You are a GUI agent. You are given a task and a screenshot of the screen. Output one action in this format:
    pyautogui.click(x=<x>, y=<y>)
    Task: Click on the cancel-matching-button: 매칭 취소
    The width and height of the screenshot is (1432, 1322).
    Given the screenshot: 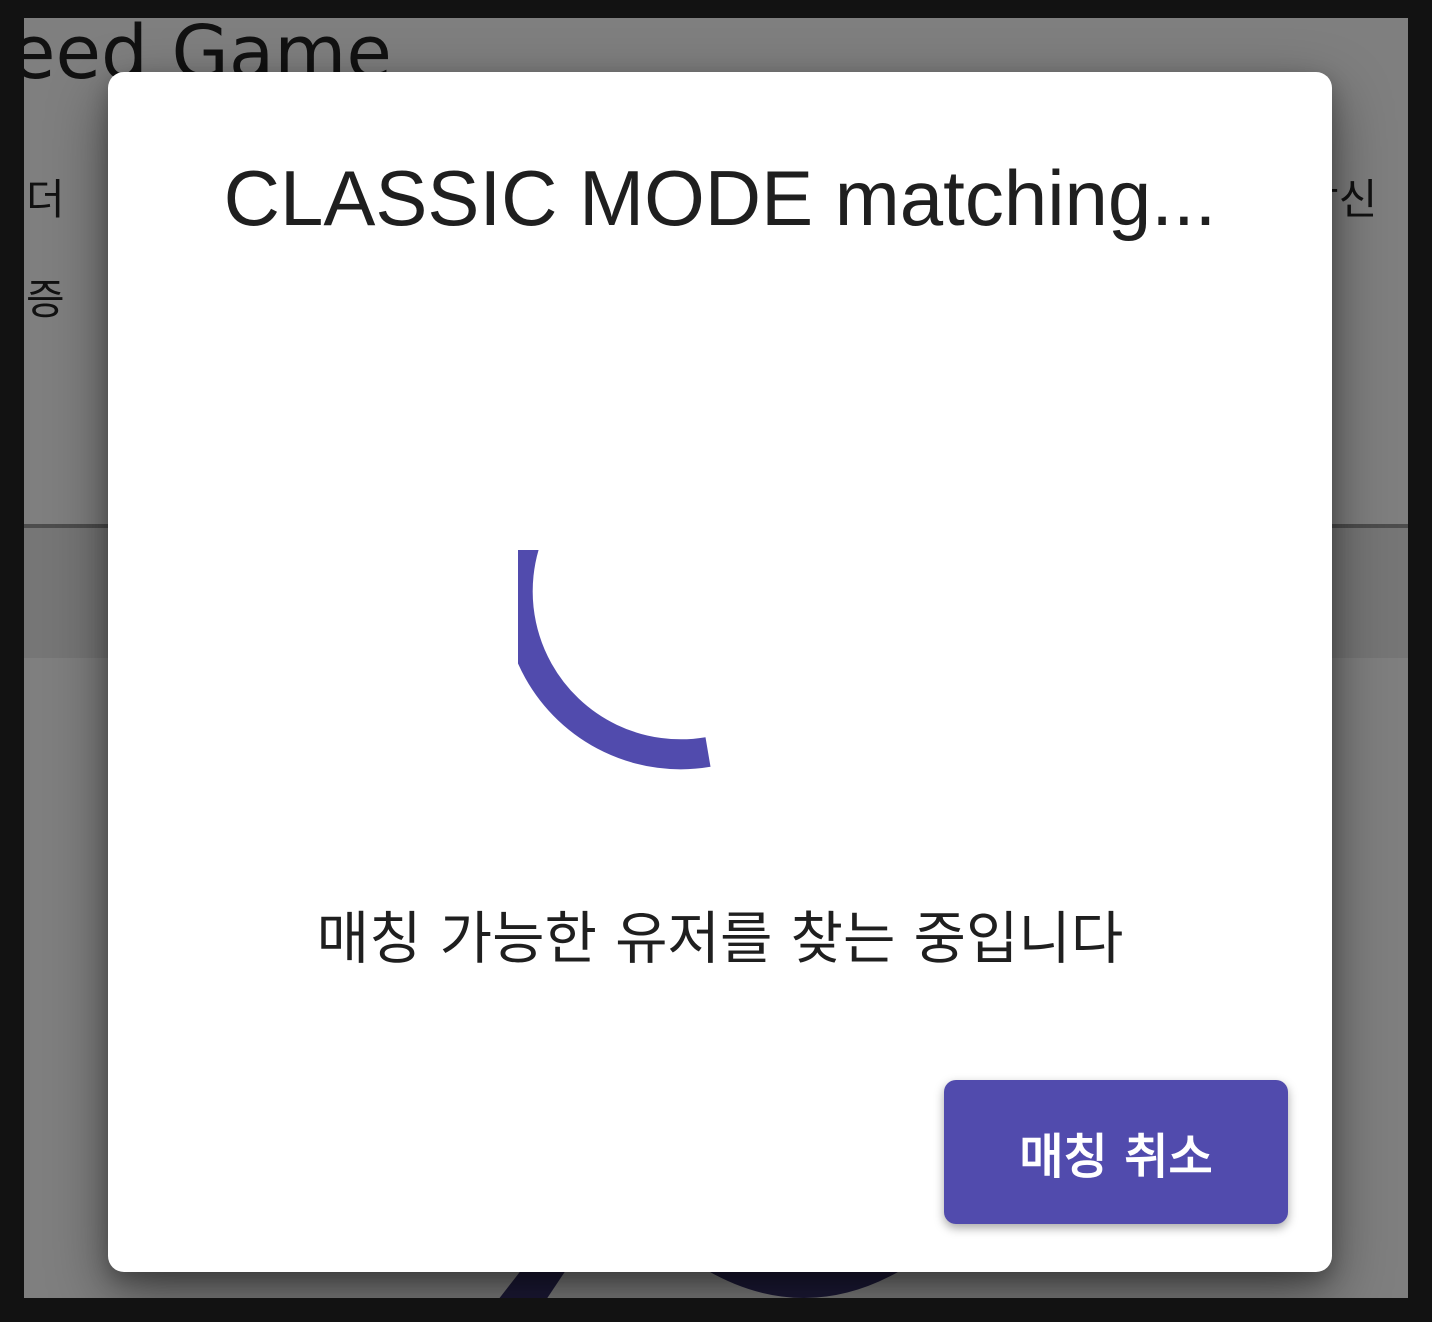 What is the action you would take?
    pyautogui.click(x=1116, y=1152)
    